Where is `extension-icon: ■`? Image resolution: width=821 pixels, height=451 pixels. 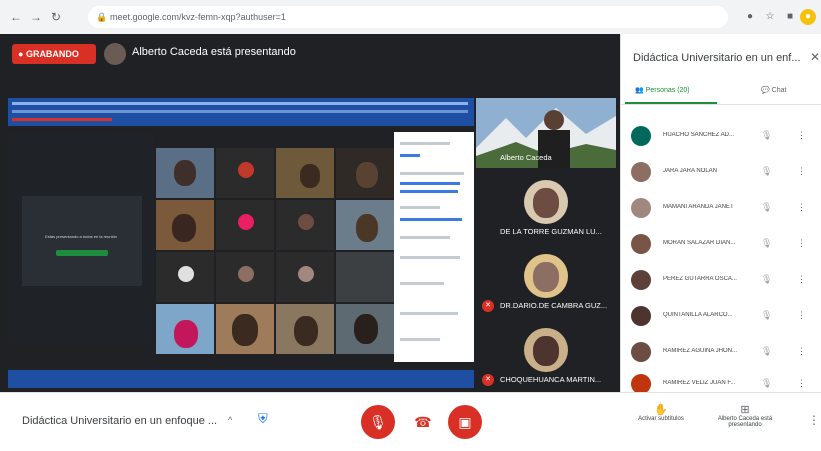
extension-icon: ■ is located at coordinates (790, 17).